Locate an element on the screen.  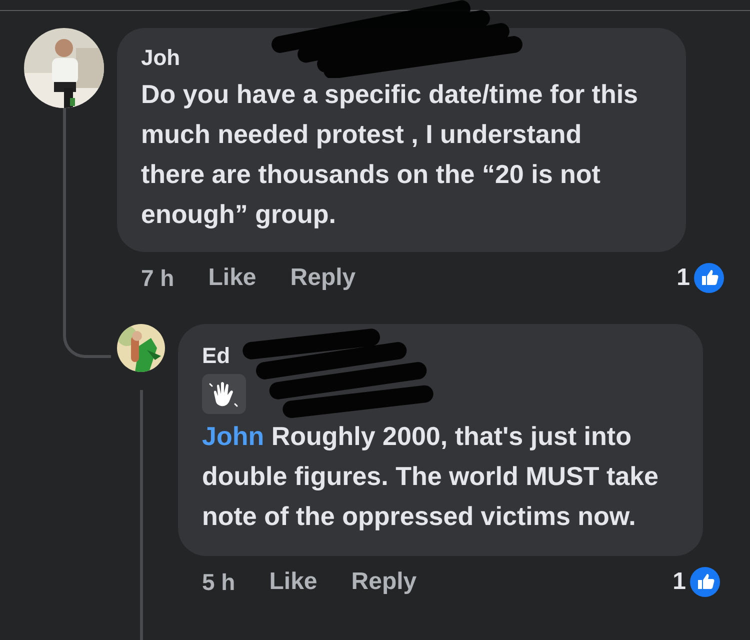
author-name: Joh is located at coordinates (160, 58).